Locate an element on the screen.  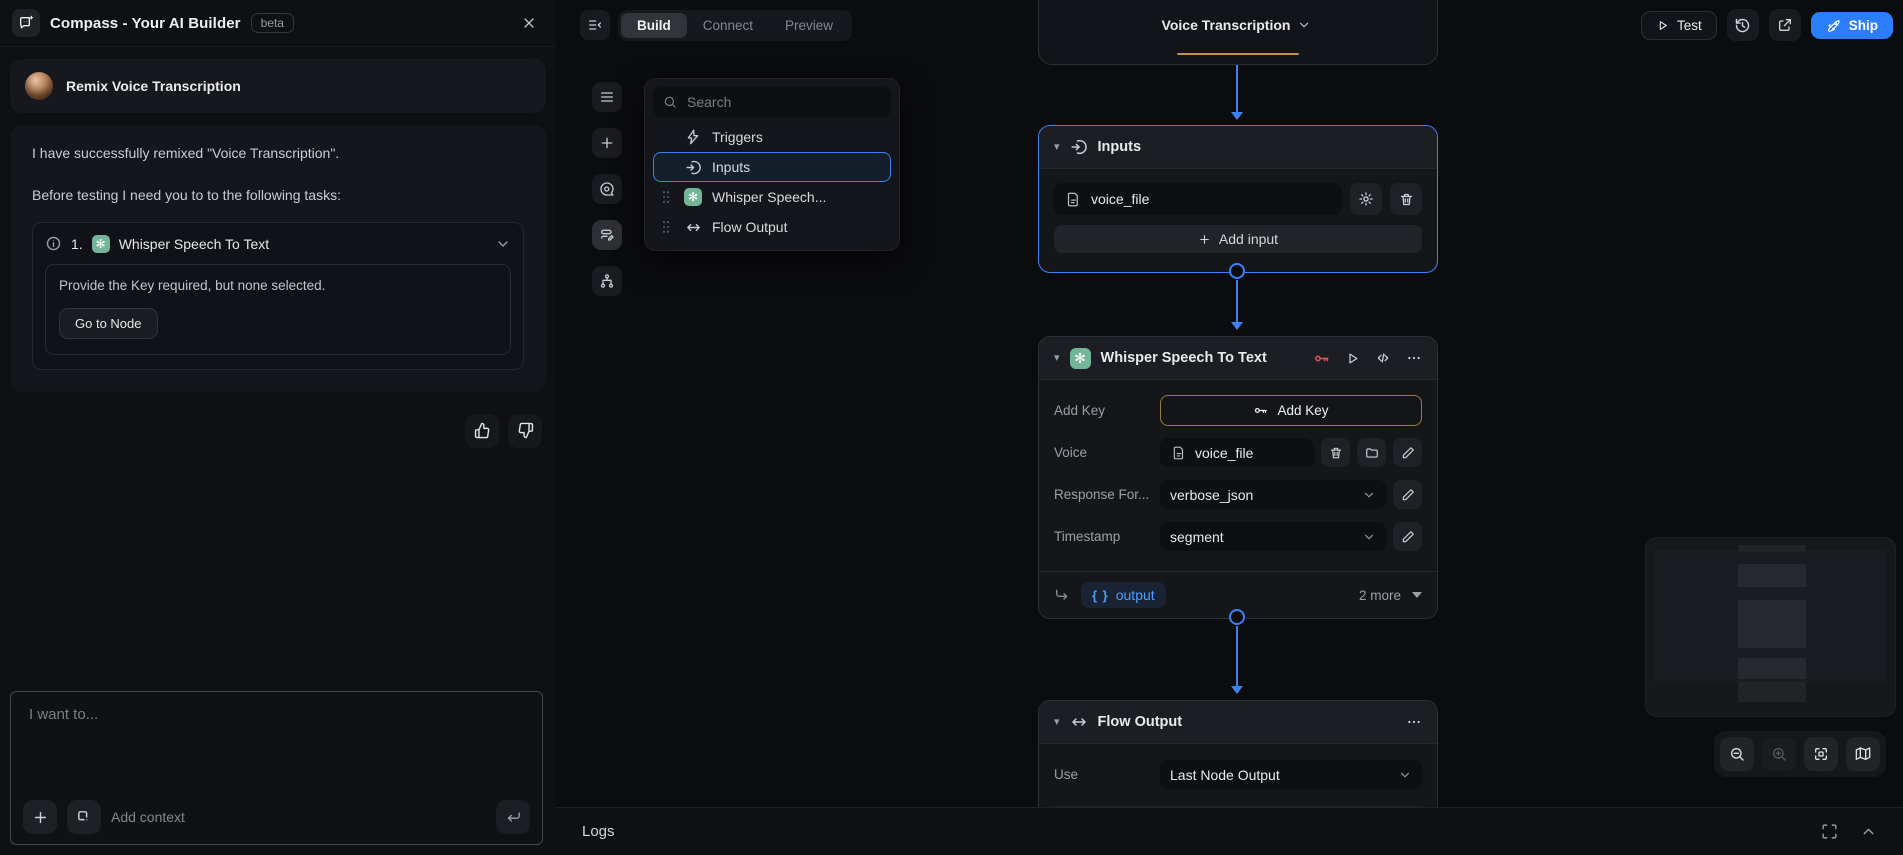
flow-output-node-body: Use Last Node Output is located at coordinates (1238, 775).